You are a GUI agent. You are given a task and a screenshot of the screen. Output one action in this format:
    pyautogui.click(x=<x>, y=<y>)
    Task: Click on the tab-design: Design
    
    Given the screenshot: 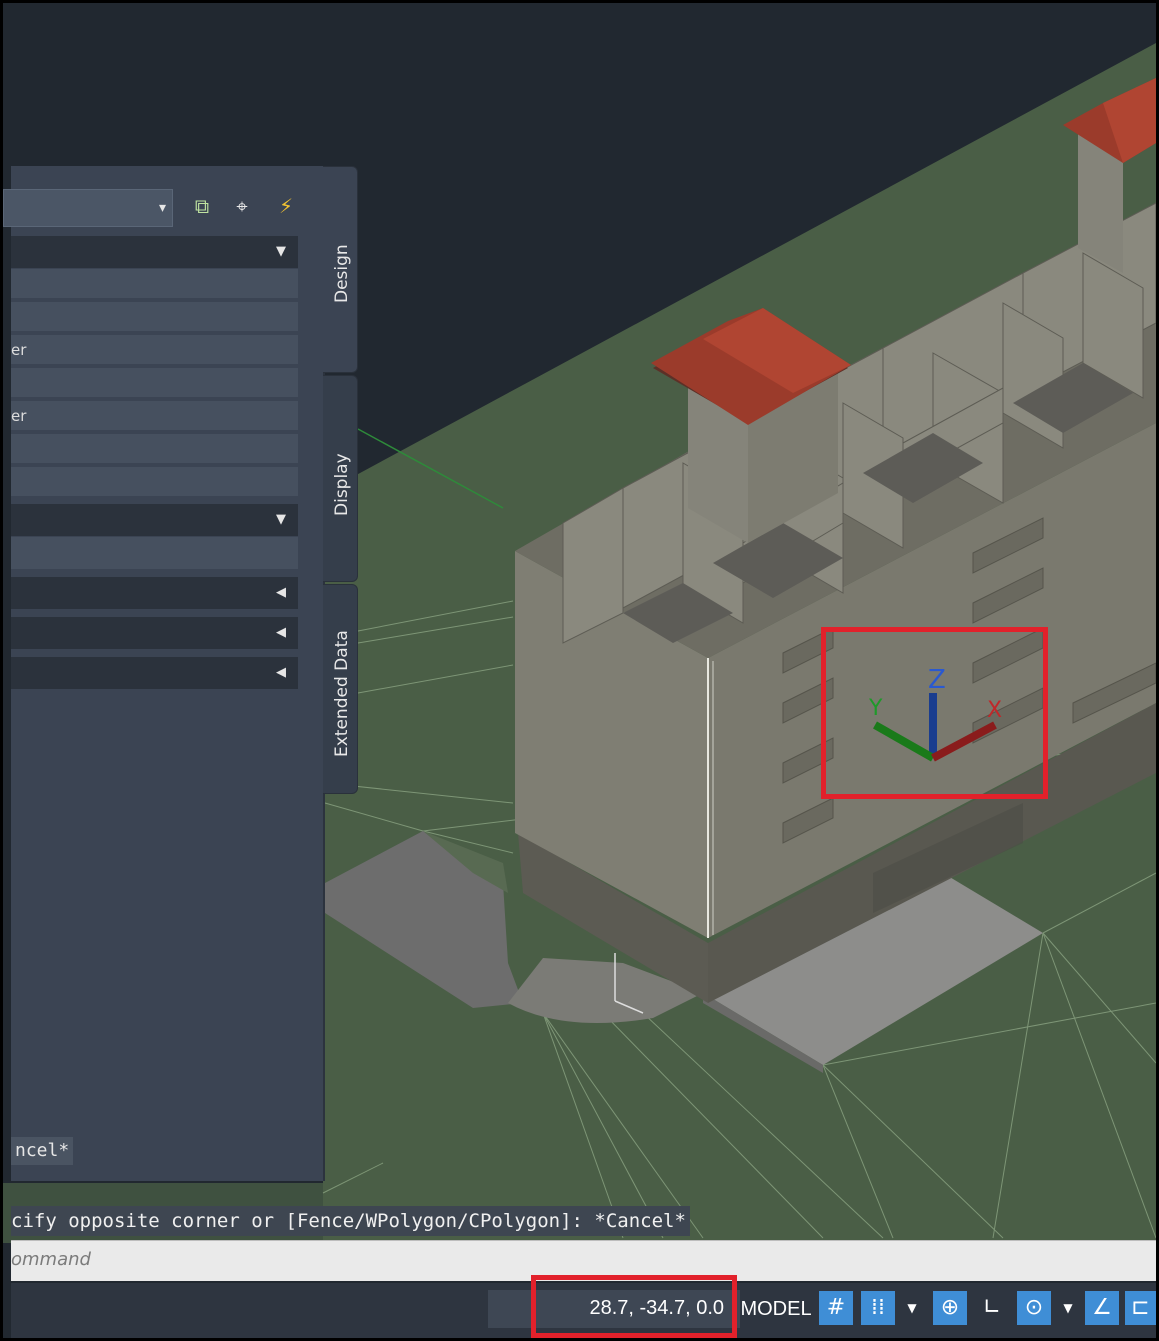 What is the action you would take?
    pyautogui.click(x=340, y=269)
    